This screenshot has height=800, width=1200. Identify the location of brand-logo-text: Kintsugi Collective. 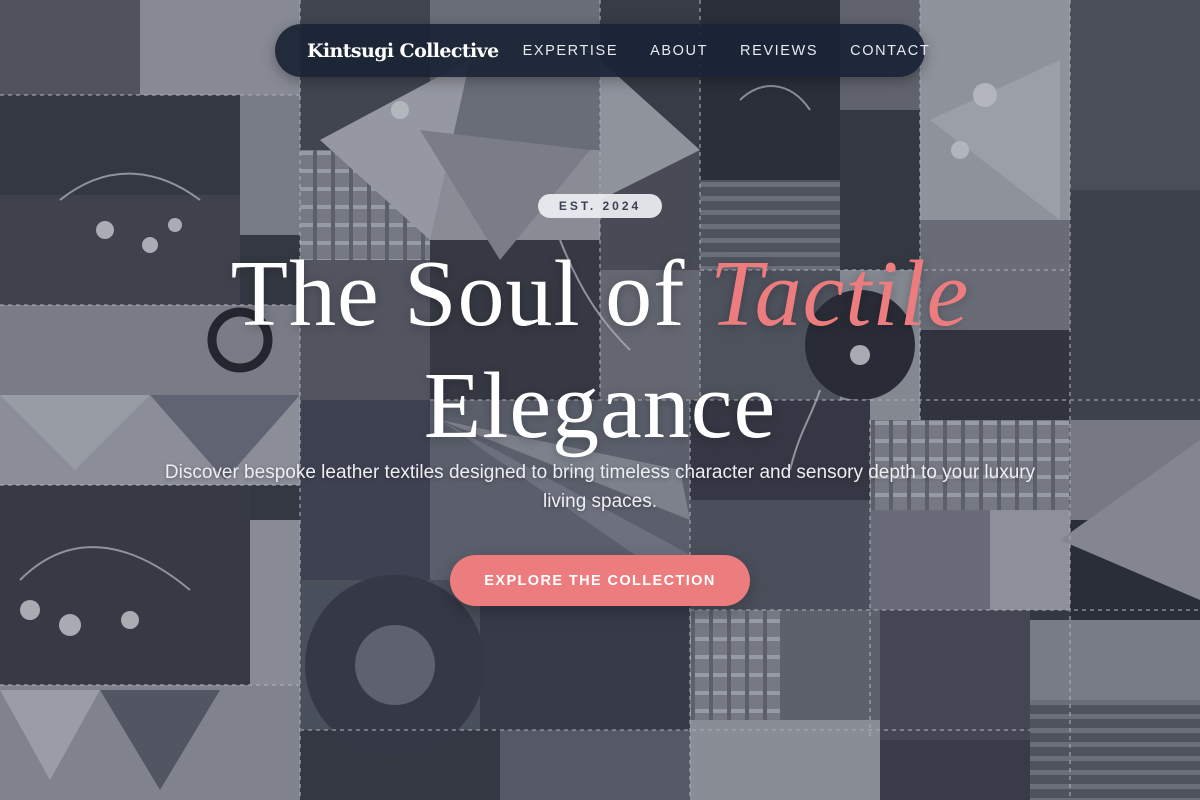
(403, 51).